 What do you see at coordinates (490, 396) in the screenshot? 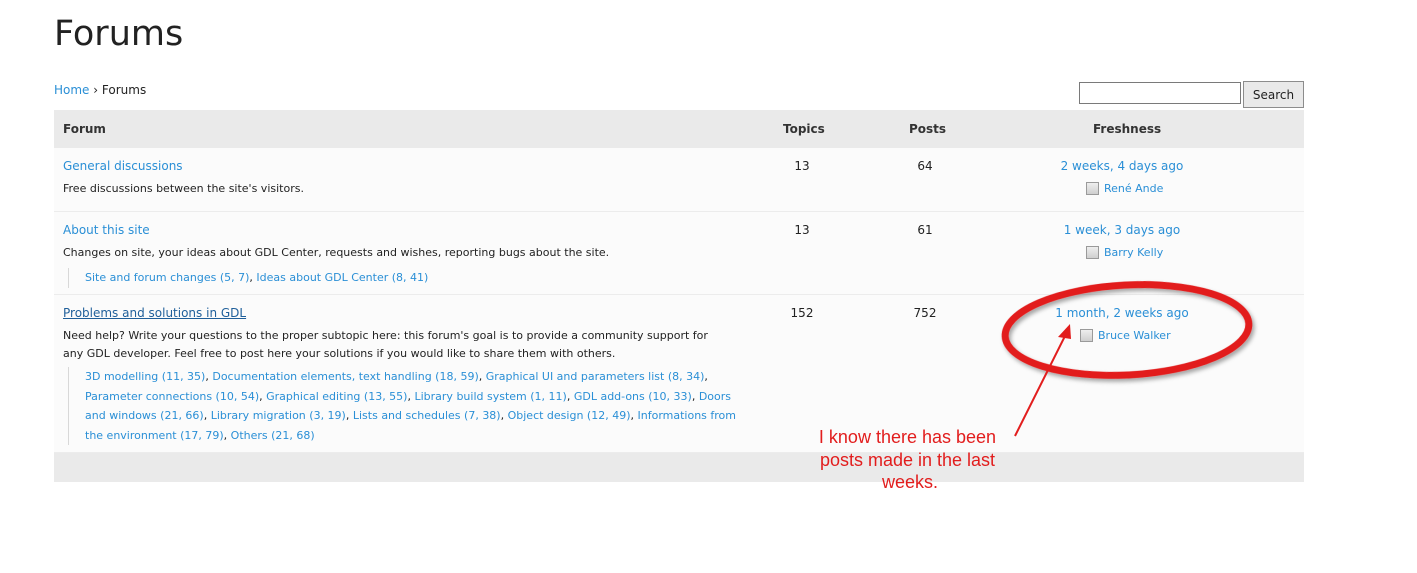
I see `subforum-link: Library build system (1, 11)` at bounding box center [490, 396].